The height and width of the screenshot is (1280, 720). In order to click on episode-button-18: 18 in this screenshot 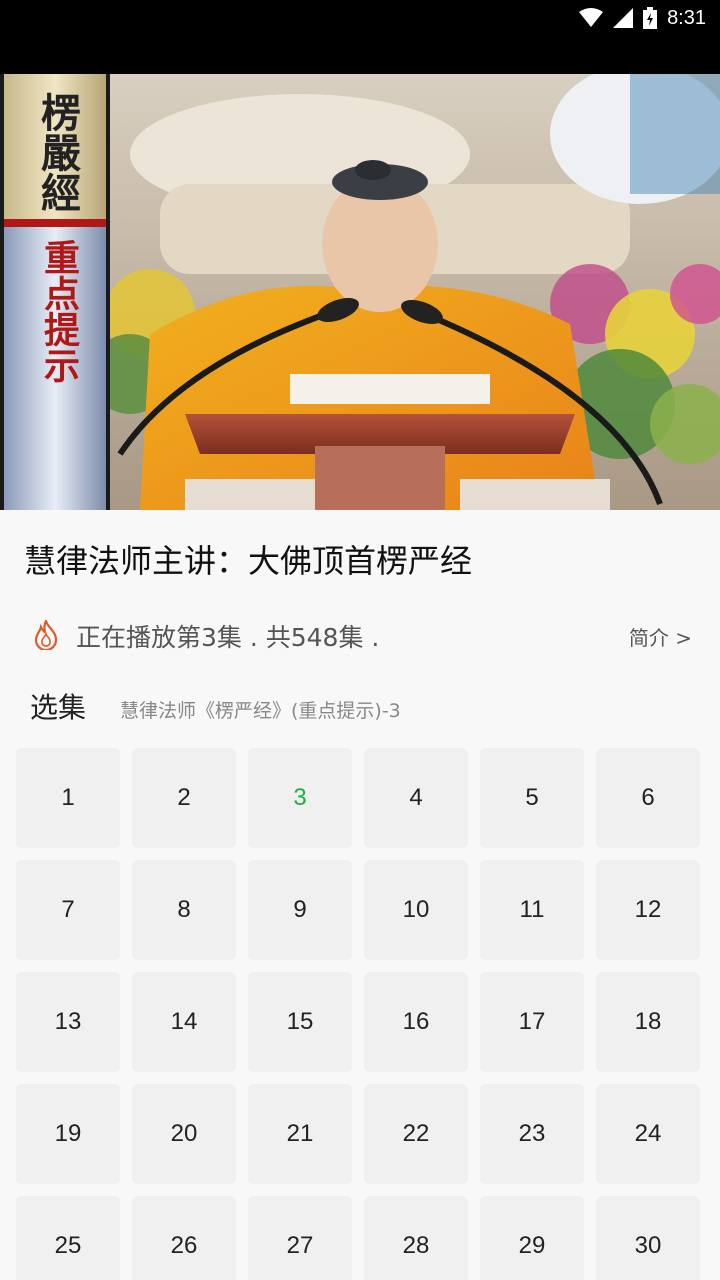, I will do `click(648, 1022)`.